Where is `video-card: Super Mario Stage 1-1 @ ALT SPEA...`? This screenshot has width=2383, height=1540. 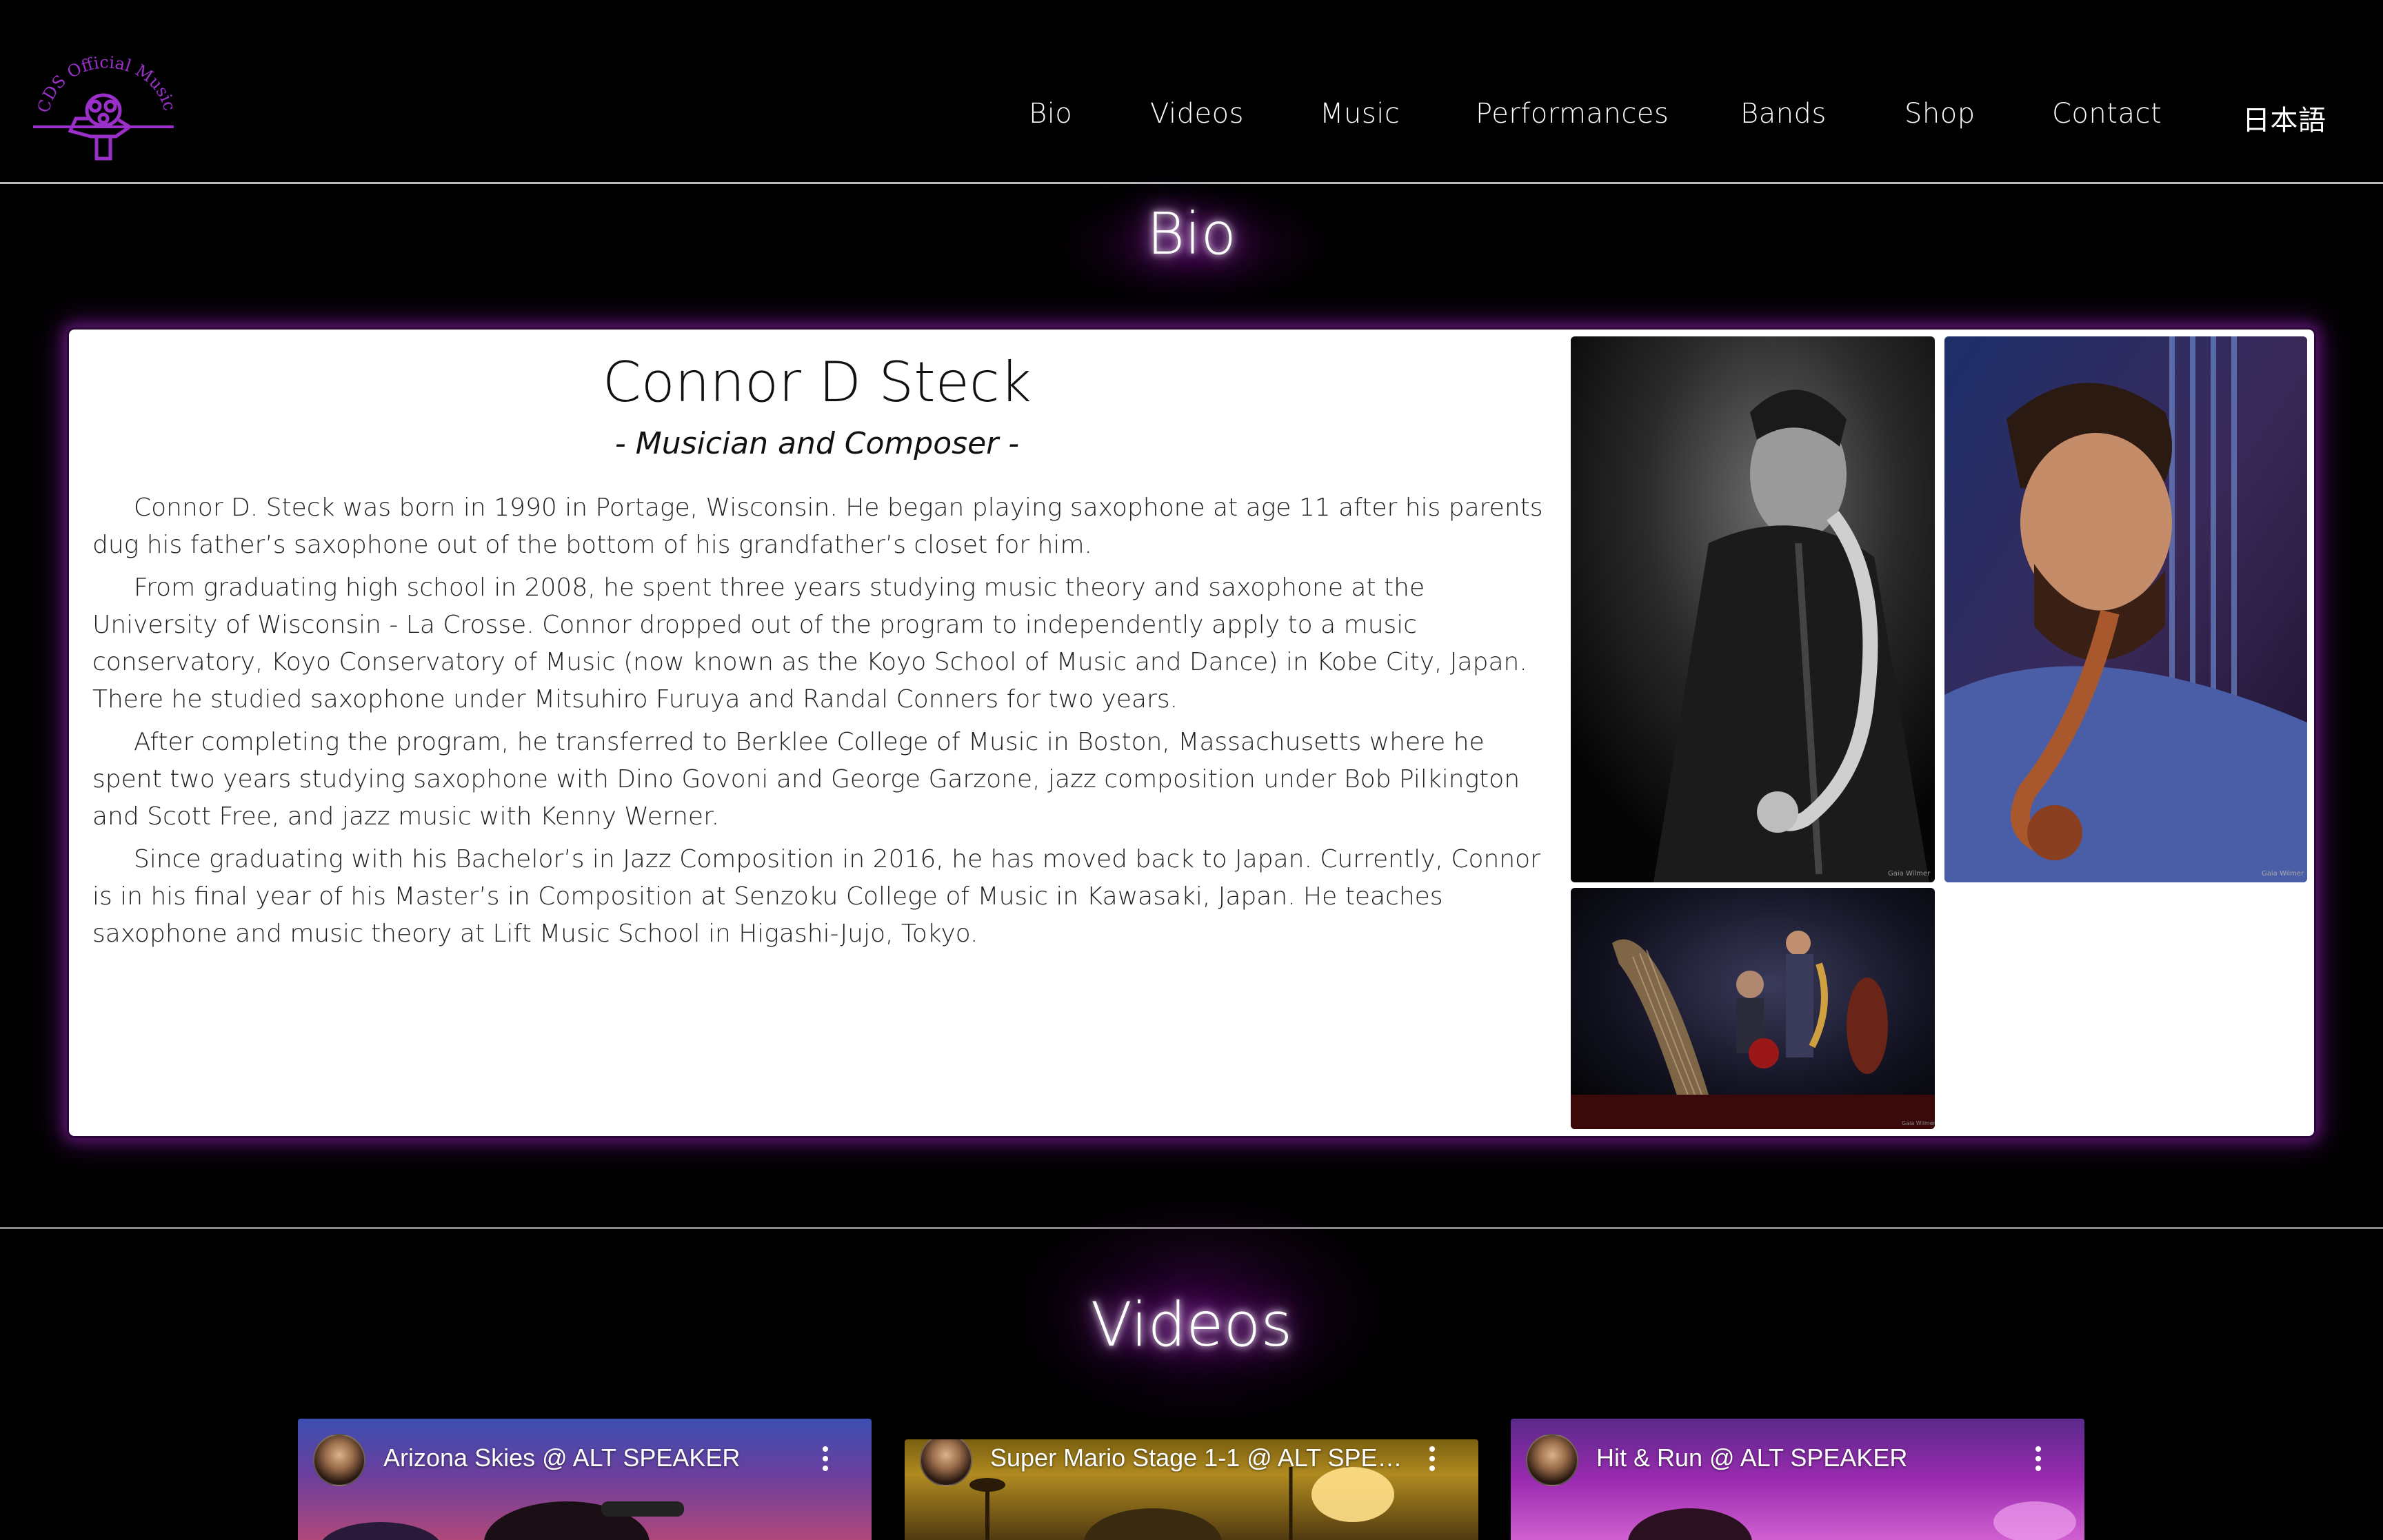 video-card: Super Mario Stage 1-1 @ ALT SPEA... is located at coordinates (1191, 1490).